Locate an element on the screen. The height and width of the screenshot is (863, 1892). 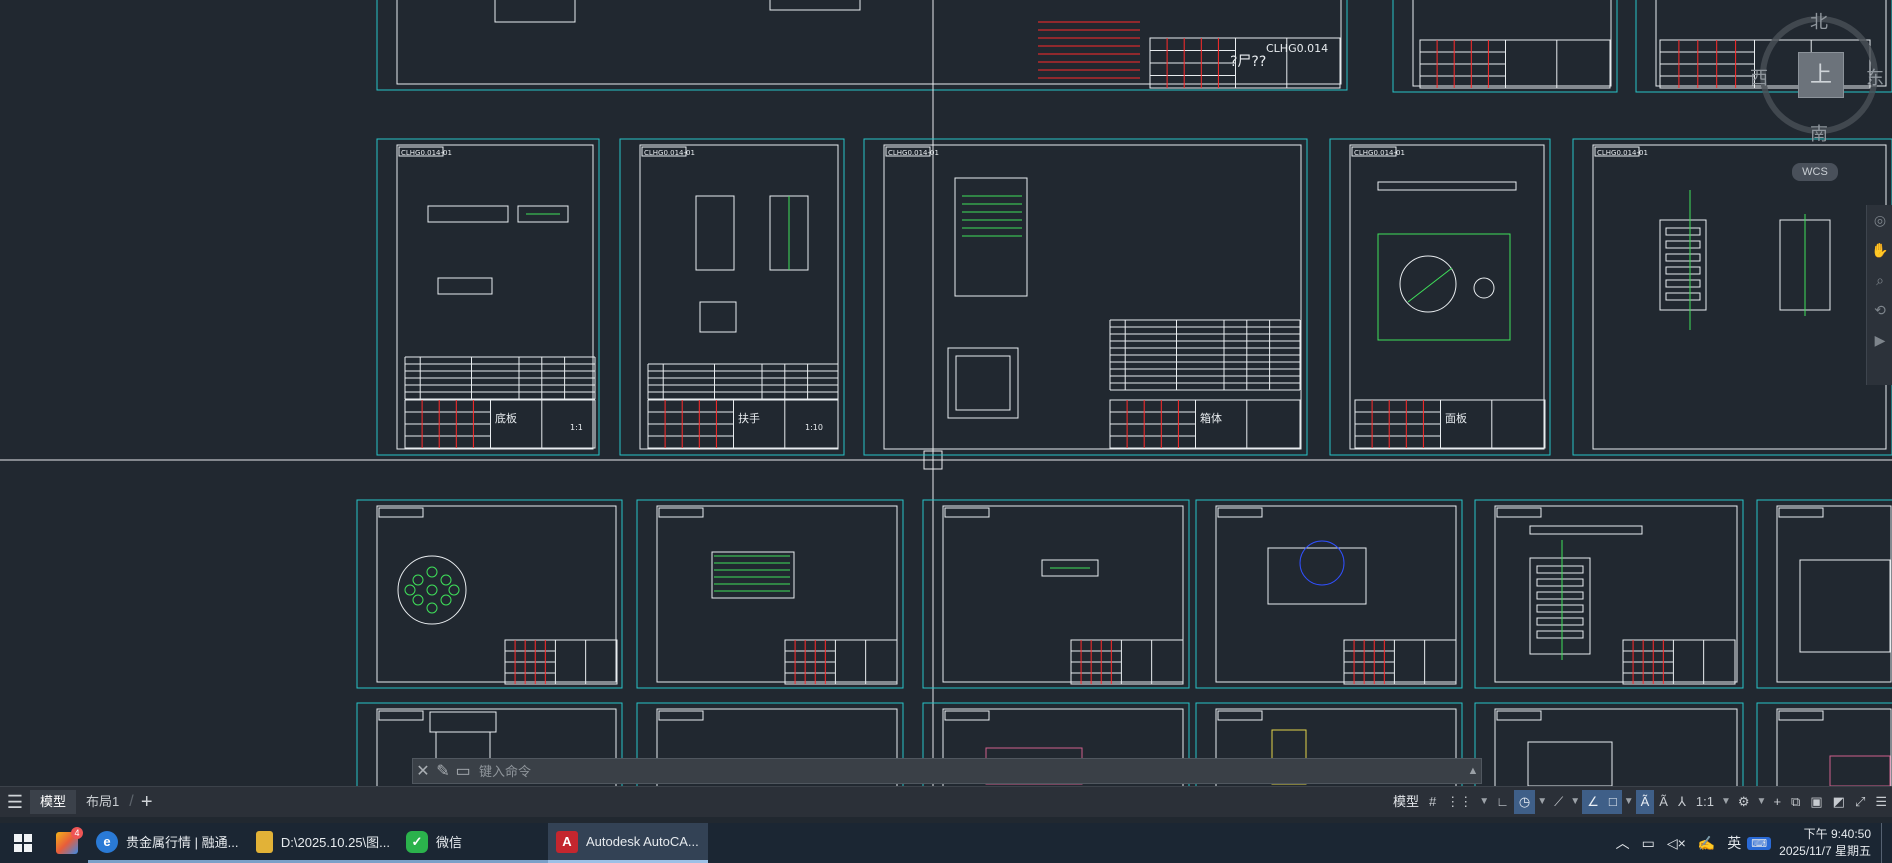
customization-menu-icon: ☰ is located at coordinates (1881, 802).